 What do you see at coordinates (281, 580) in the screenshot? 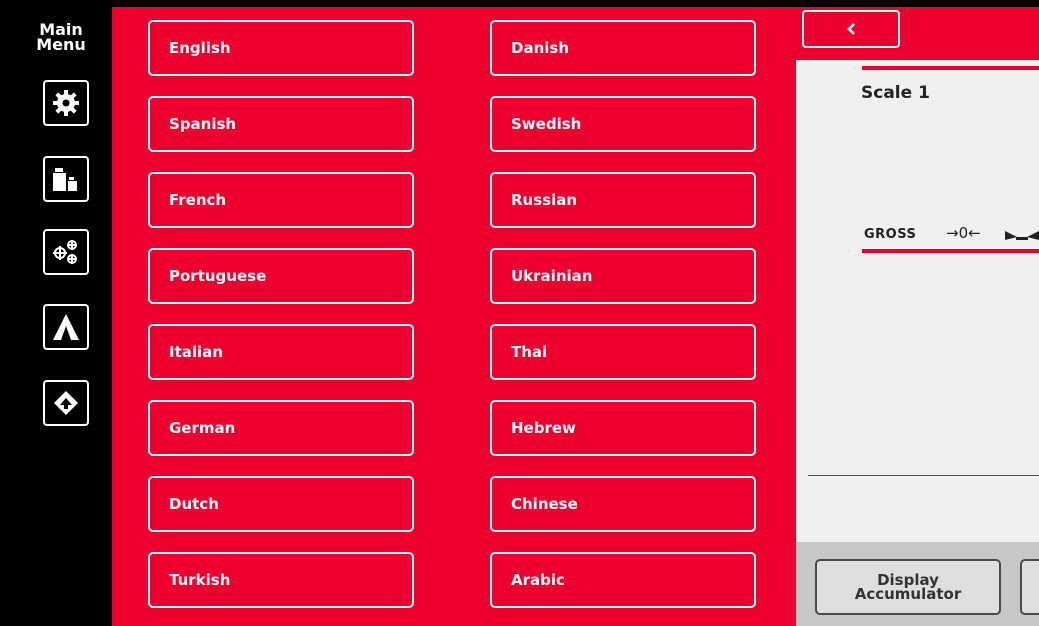
I see `language-button-turkish: Turkish` at bounding box center [281, 580].